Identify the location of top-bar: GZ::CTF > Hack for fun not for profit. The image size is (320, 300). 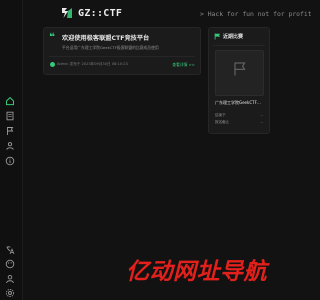
(167, 15).